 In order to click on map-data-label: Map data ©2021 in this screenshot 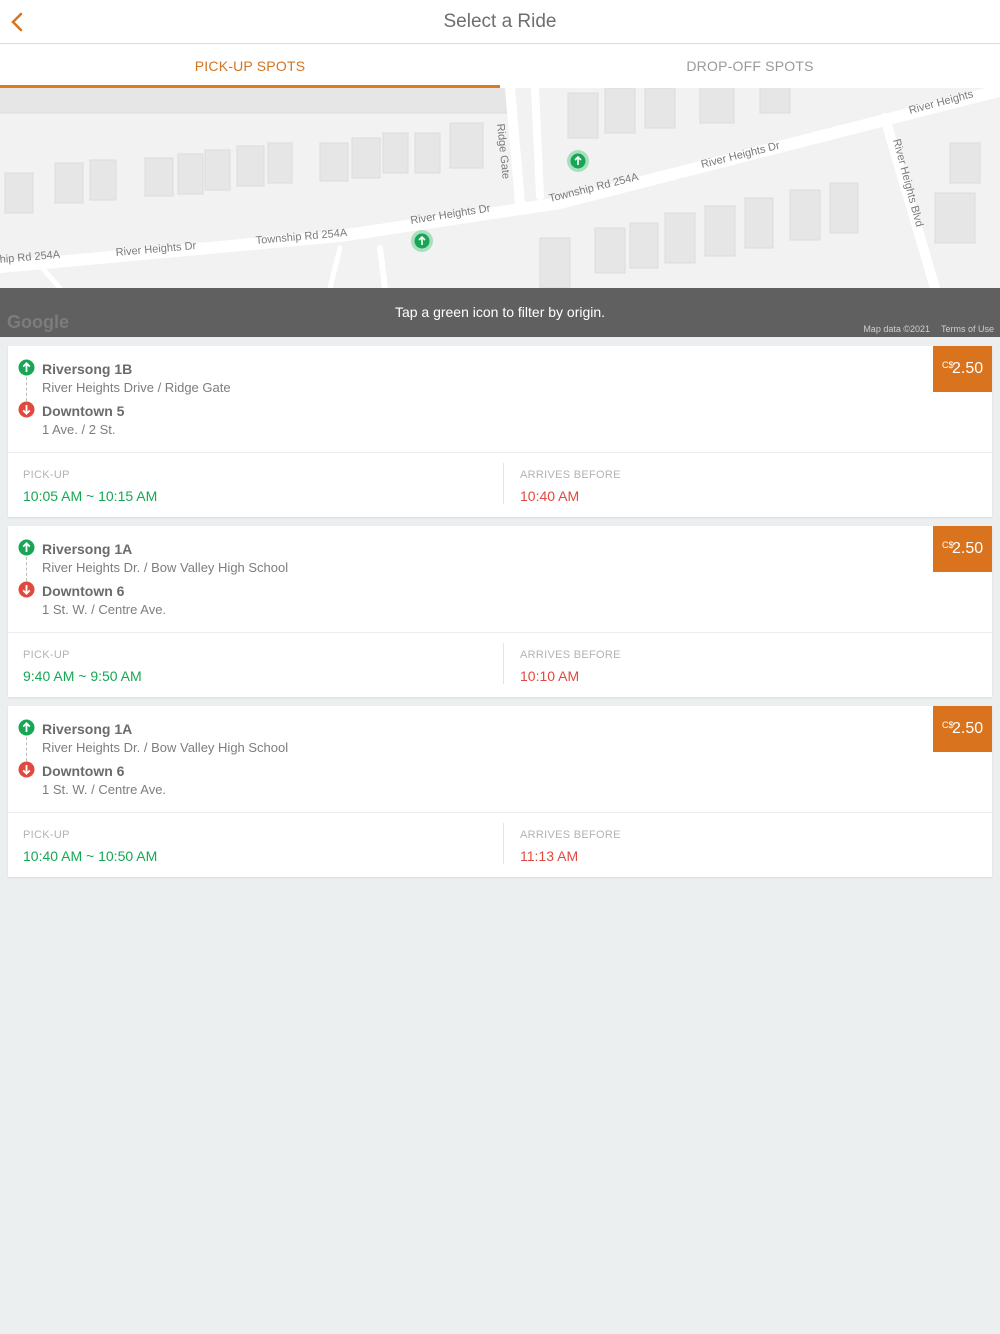, I will do `click(896, 329)`.